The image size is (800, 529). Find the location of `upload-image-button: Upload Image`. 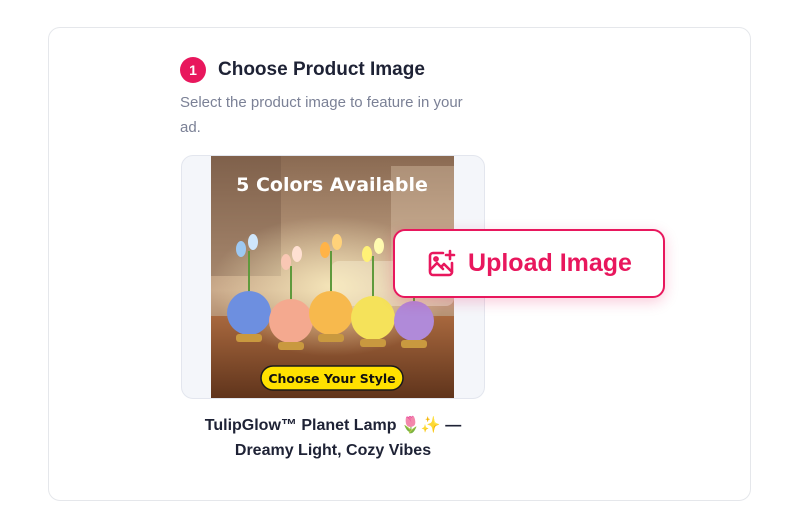

upload-image-button: Upload Image is located at coordinates (529, 263).